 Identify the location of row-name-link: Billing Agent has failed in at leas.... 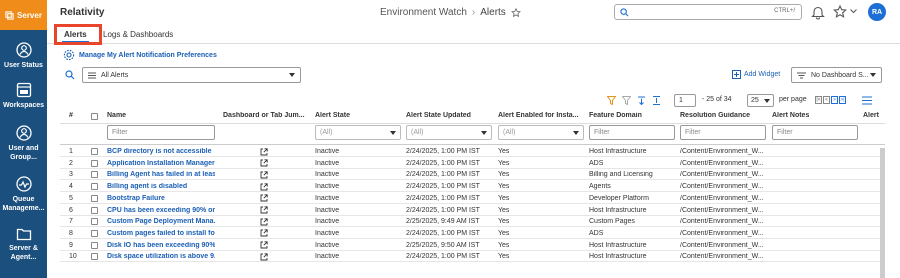
(161, 174).